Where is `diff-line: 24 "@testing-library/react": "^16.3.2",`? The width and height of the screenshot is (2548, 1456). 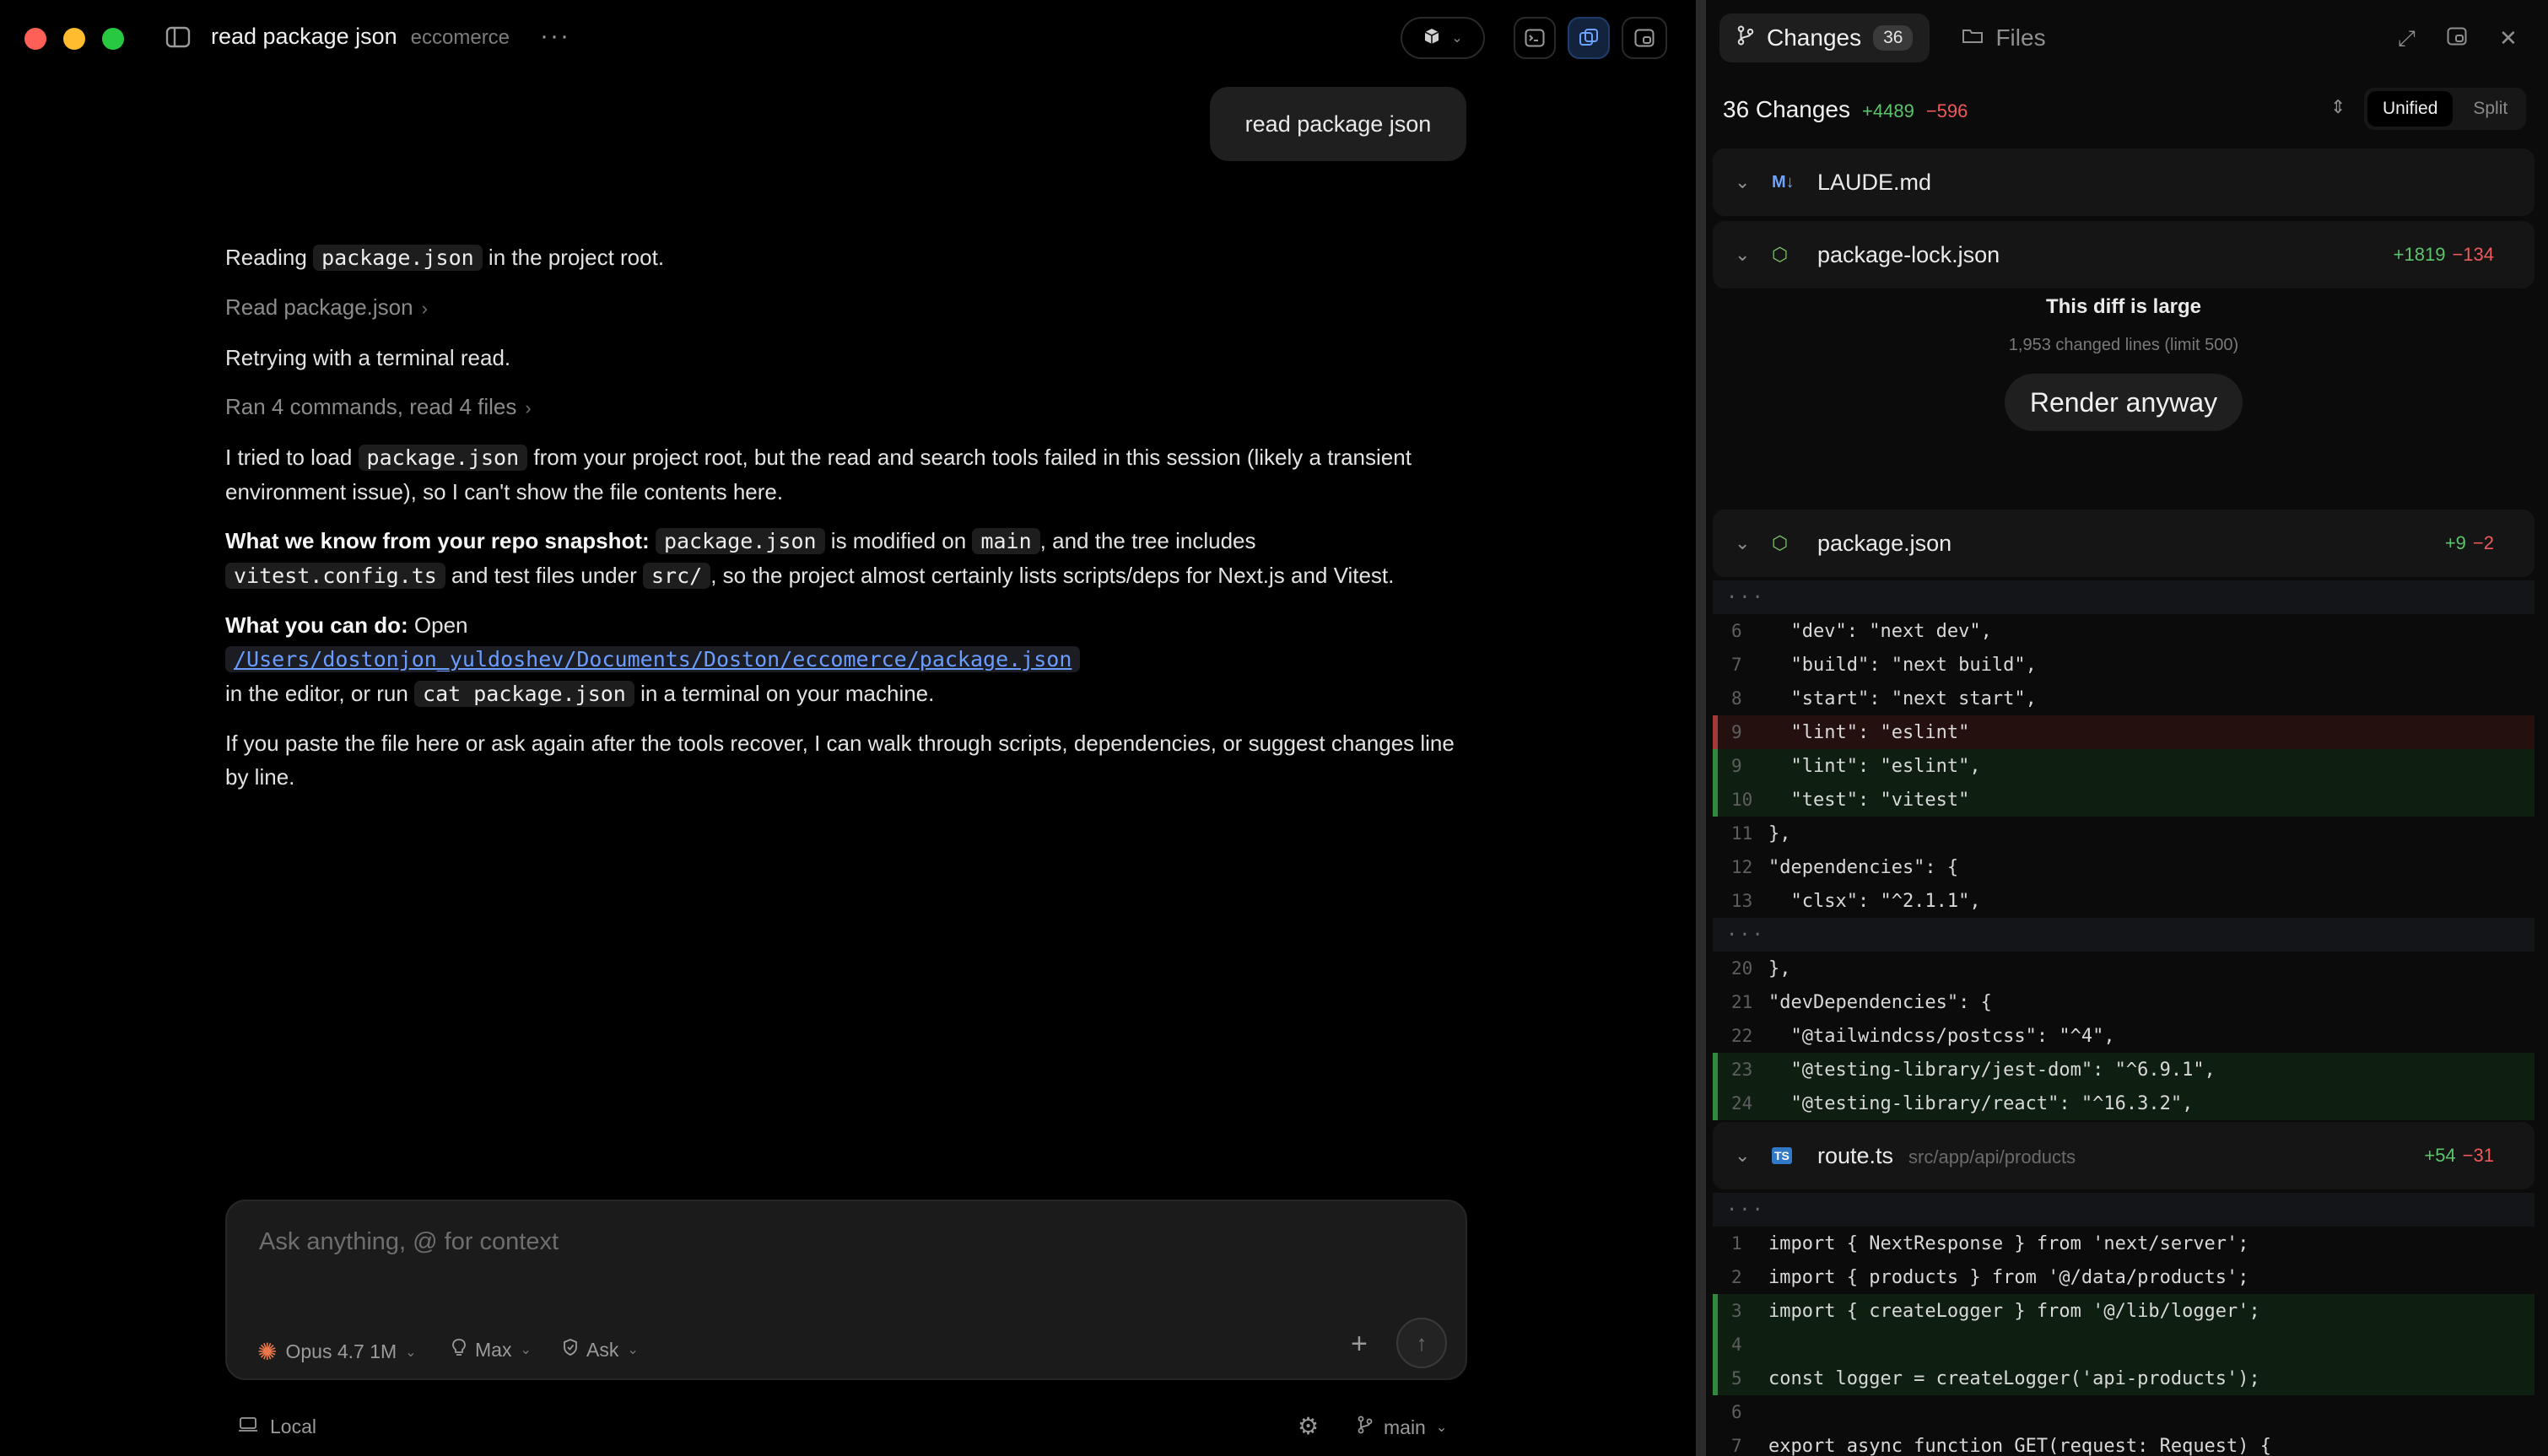 diff-line: 24 "@testing-library/react": "^16.3.2", is located at coordinates (2124, 1104).